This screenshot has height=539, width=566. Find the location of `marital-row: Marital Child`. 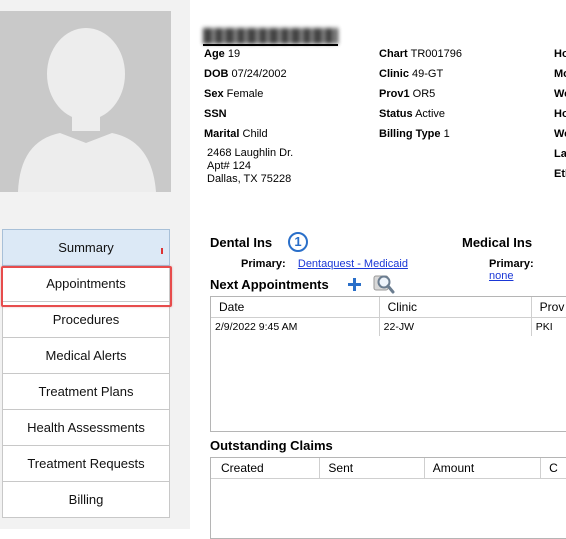

marital-row: Marital Child is located at coordinates (245, 134).